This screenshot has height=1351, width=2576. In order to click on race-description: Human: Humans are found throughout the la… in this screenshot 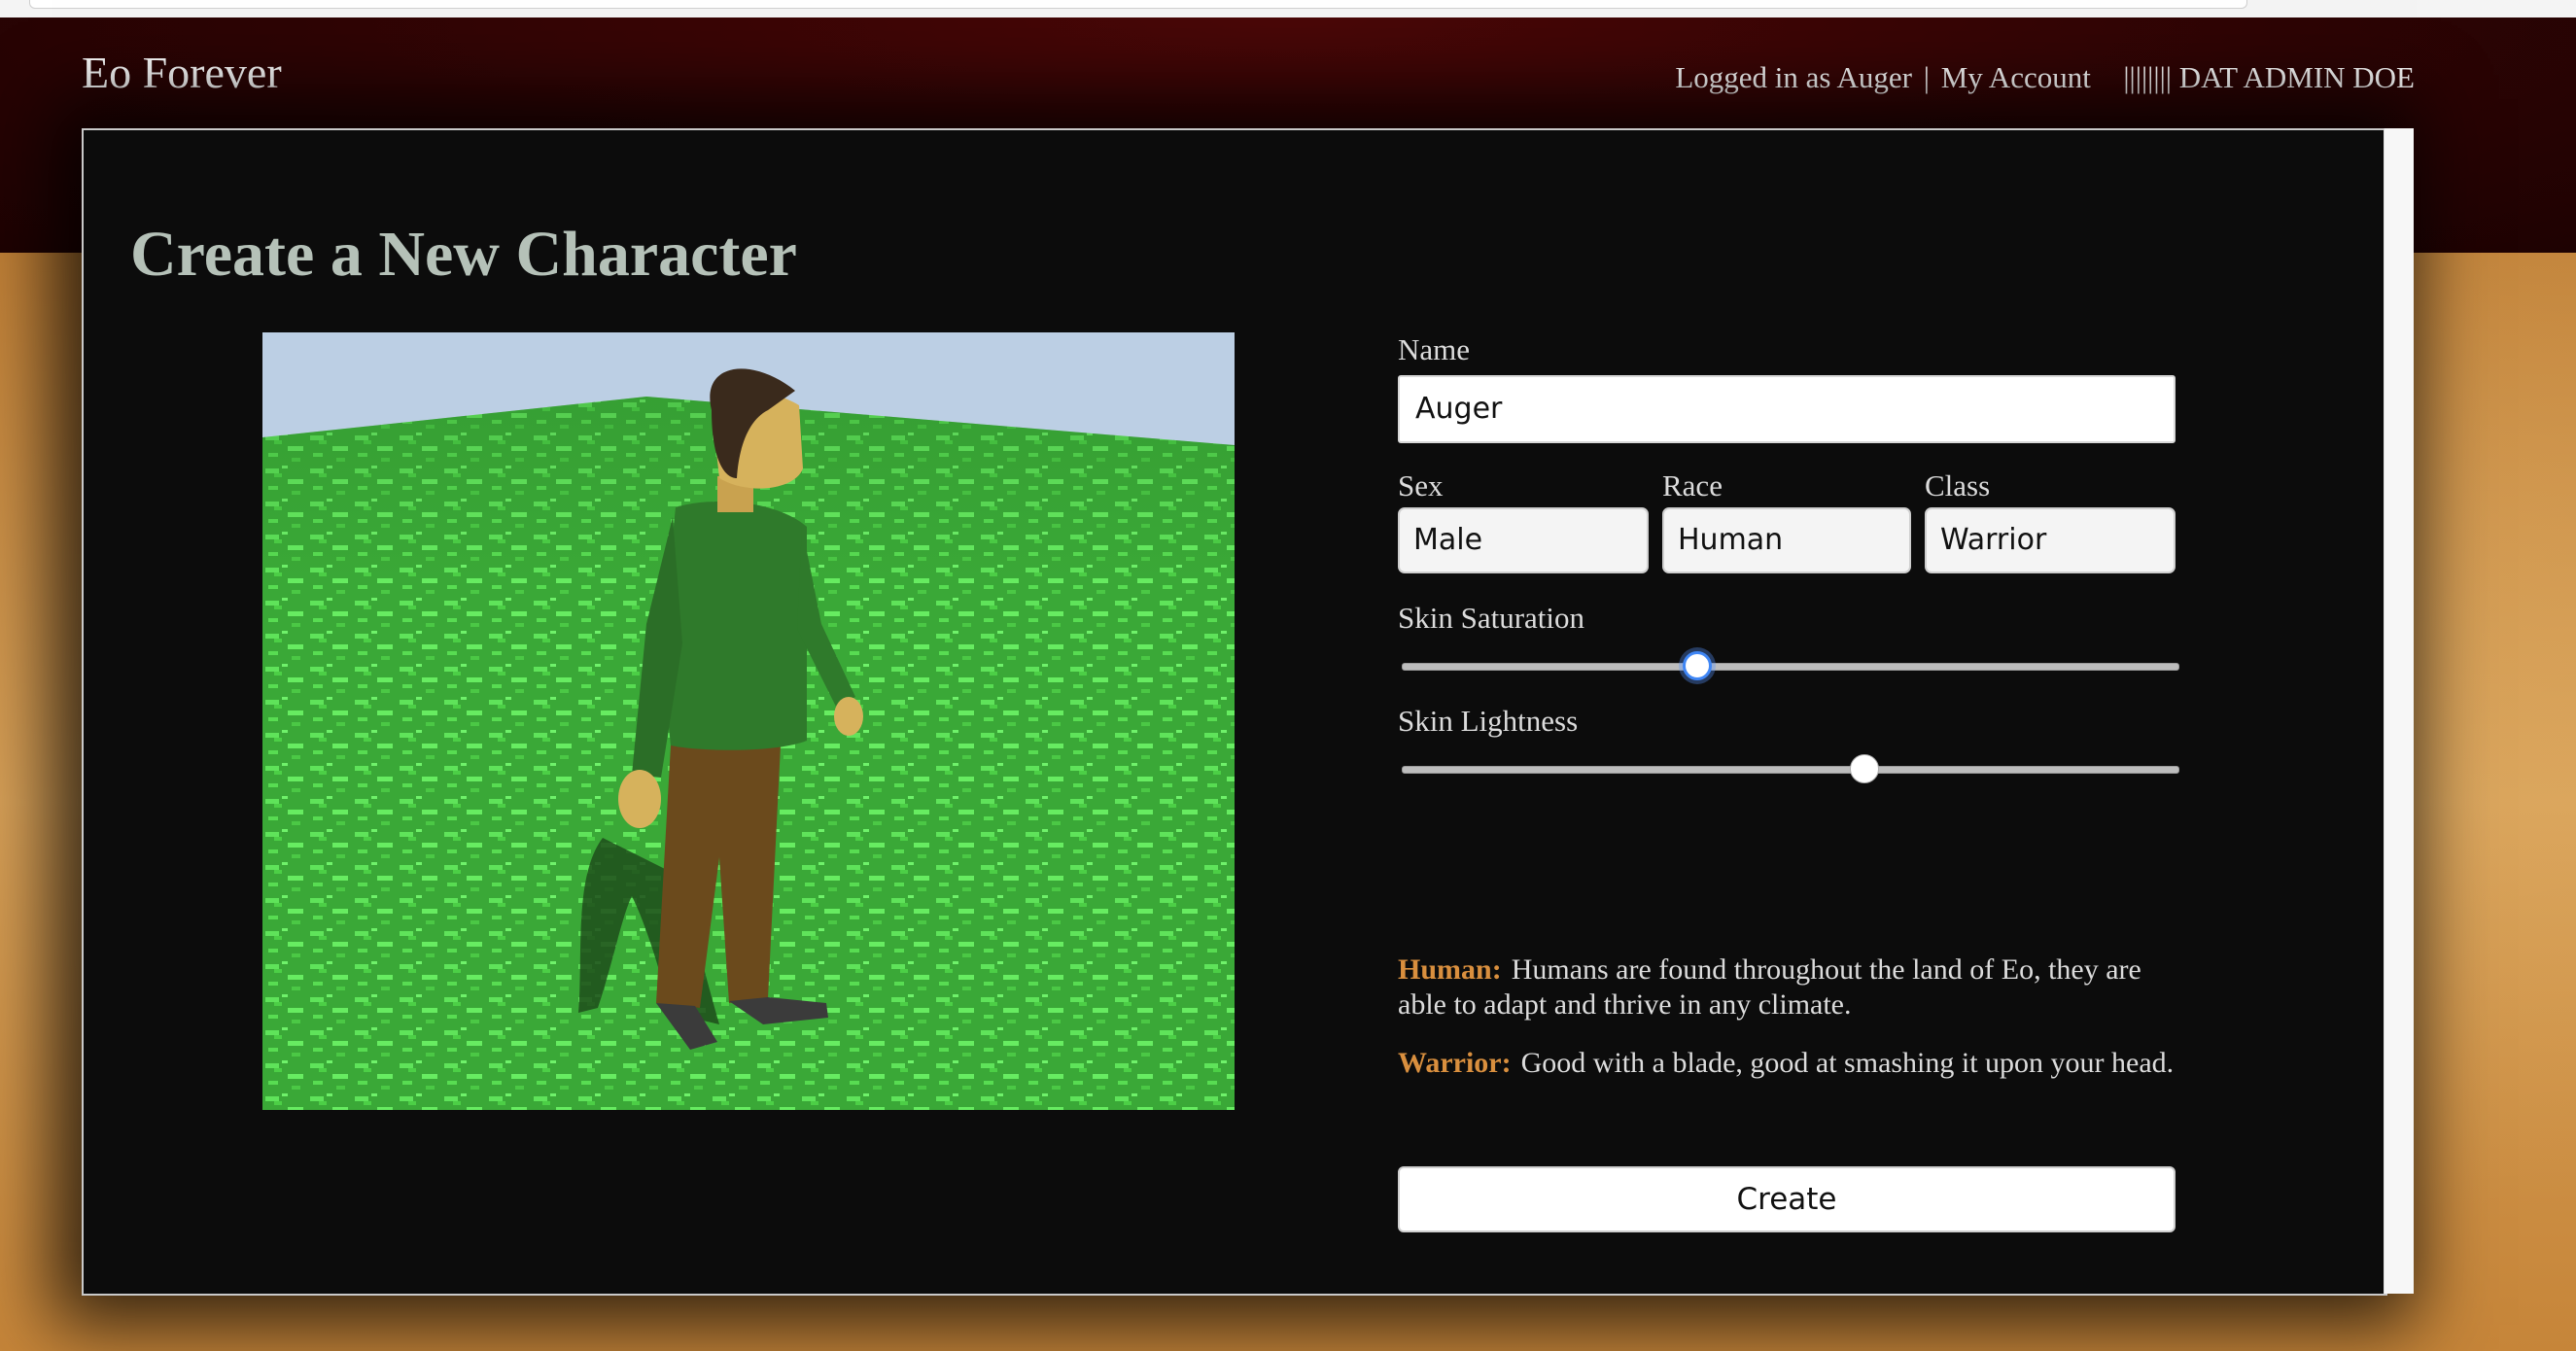, I will do `click(1787, 987)`.